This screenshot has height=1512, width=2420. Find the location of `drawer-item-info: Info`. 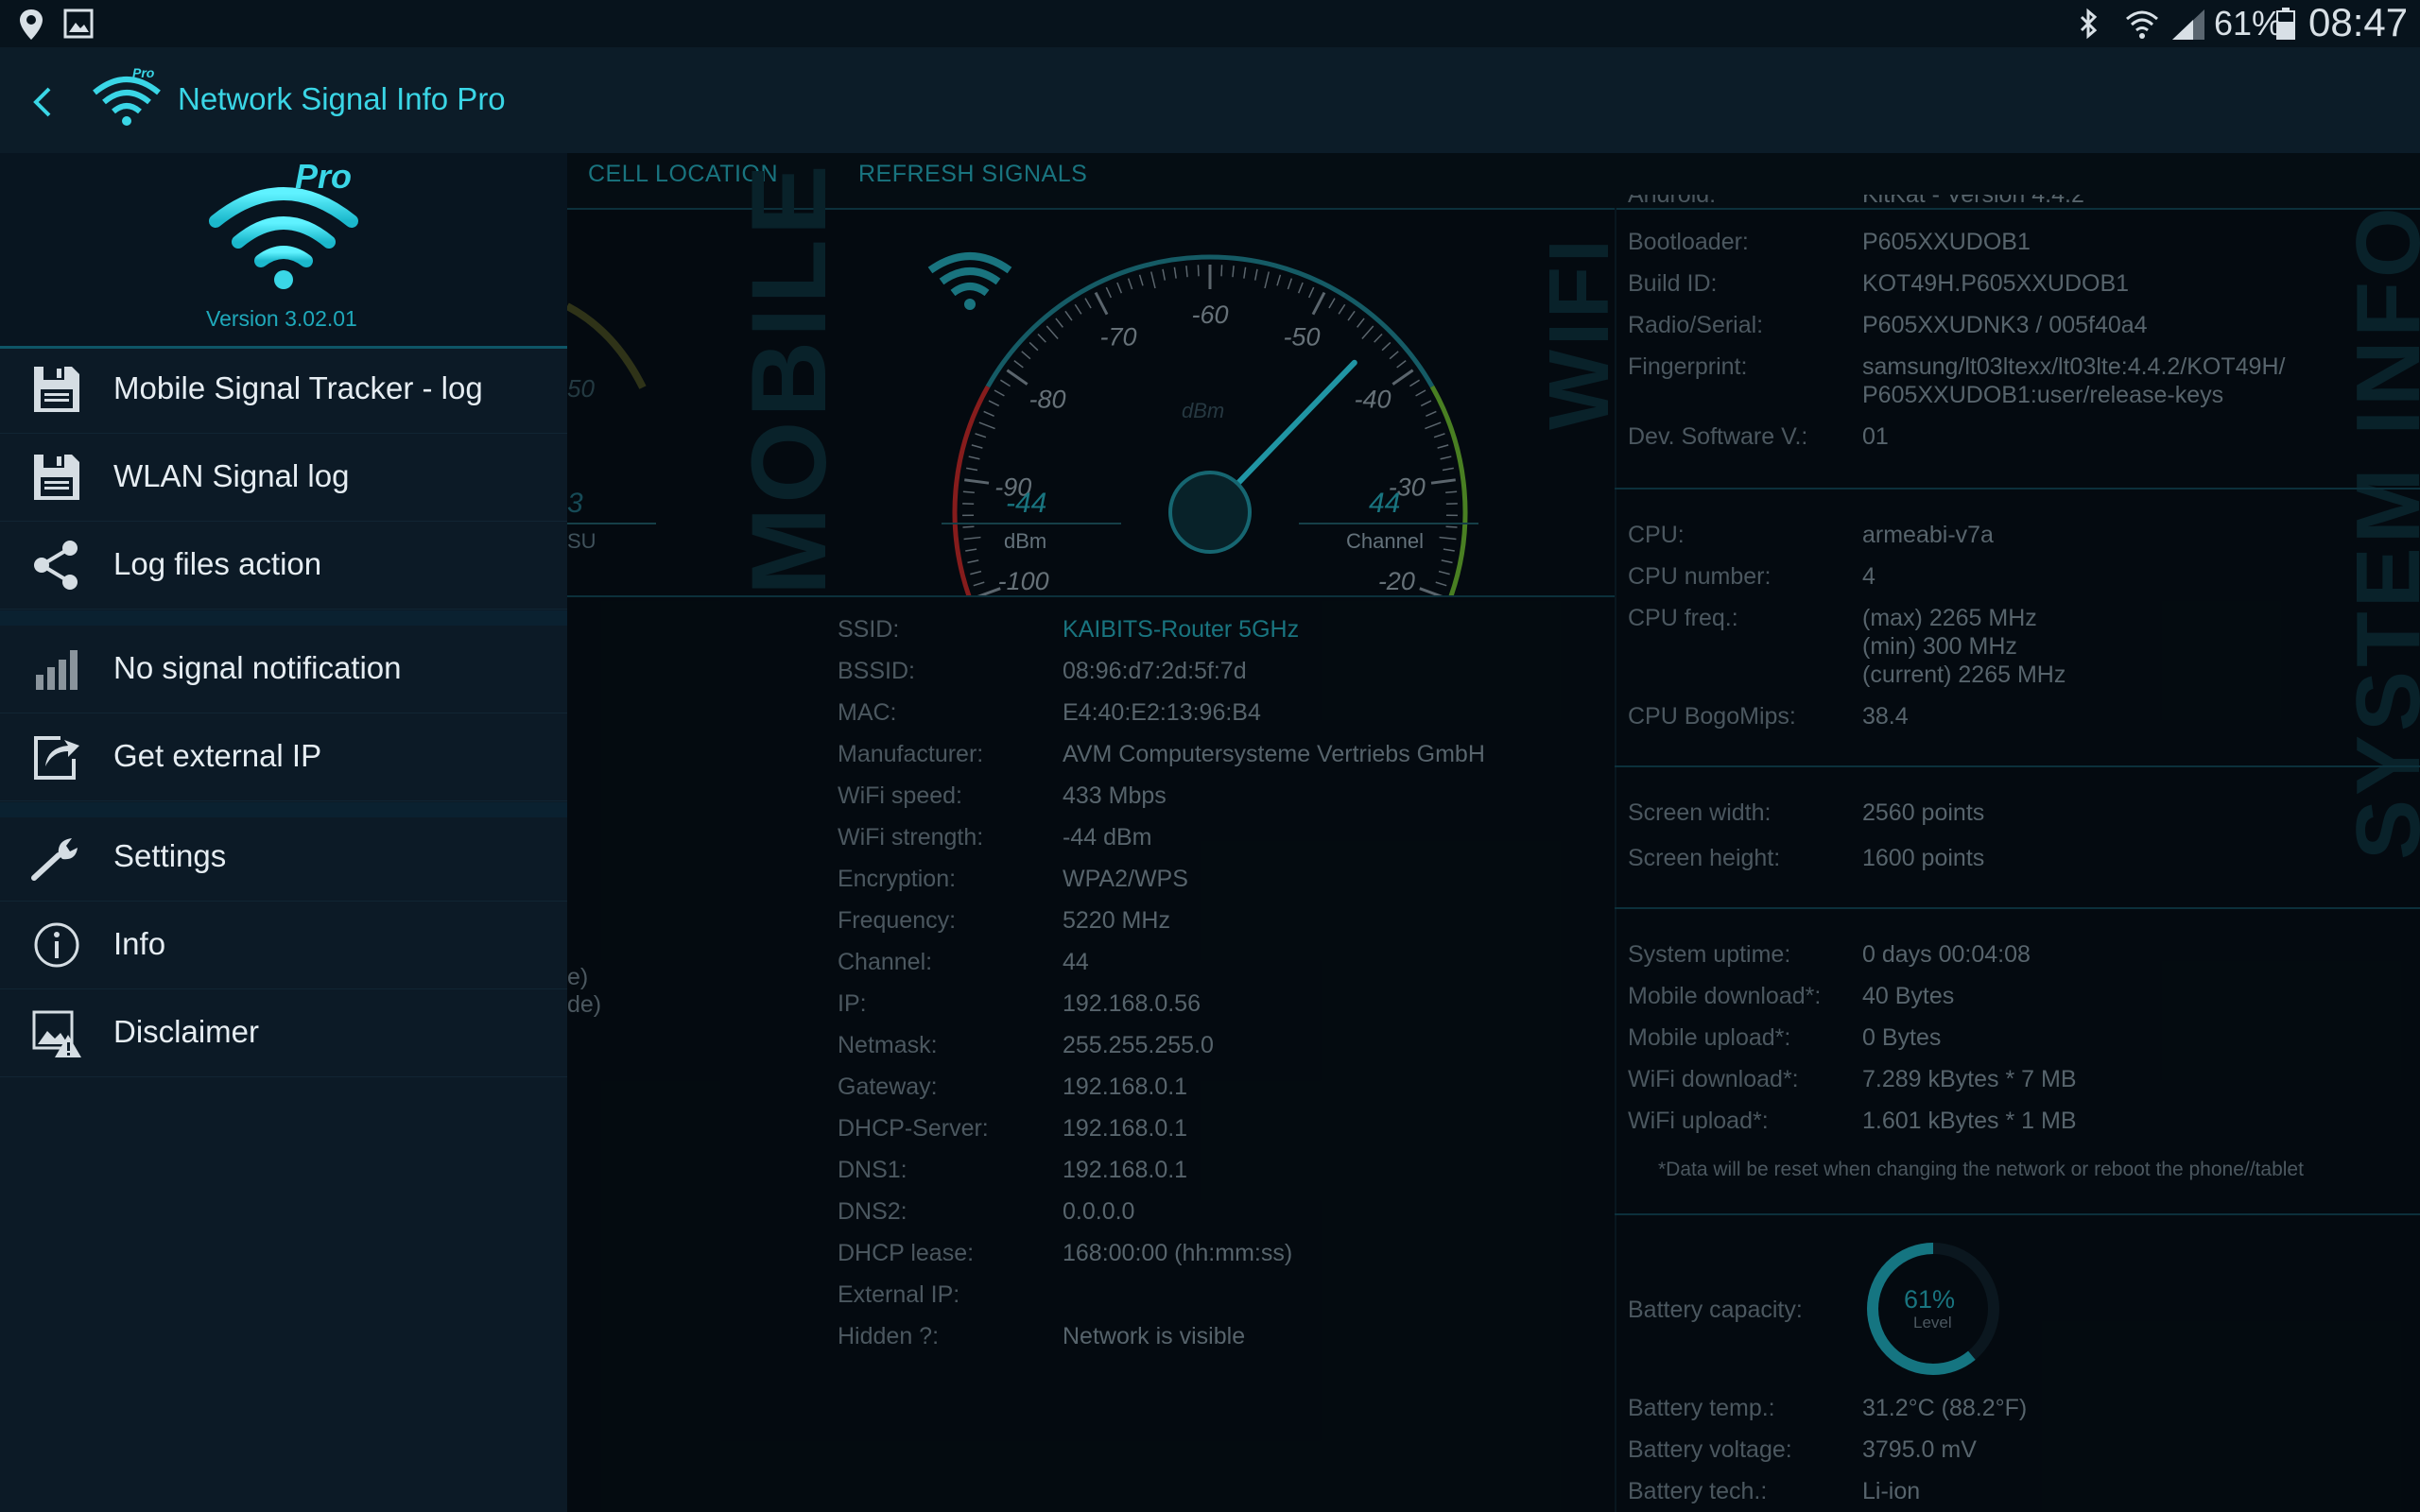

drawer-item-info: Info is located at coordinates (283, 945).